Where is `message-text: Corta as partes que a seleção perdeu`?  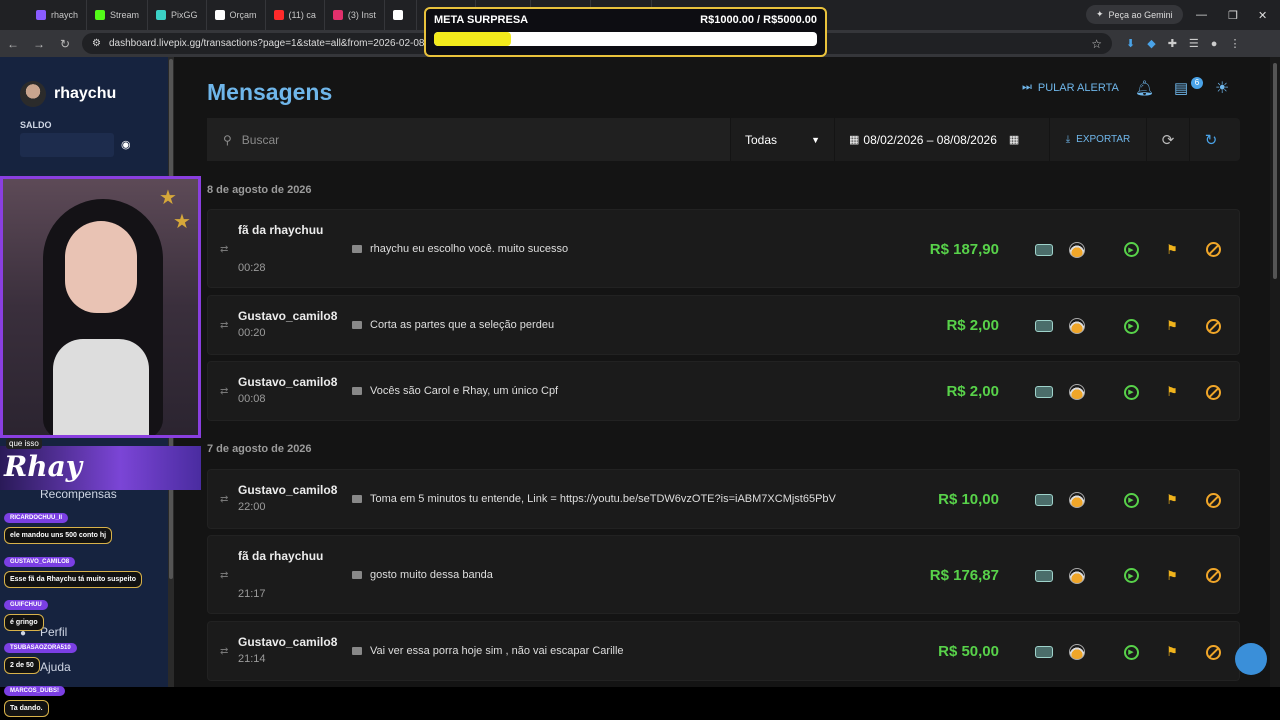 message-text: Corta as partes que a seleção perdeu is located at coordinates (462, 325).